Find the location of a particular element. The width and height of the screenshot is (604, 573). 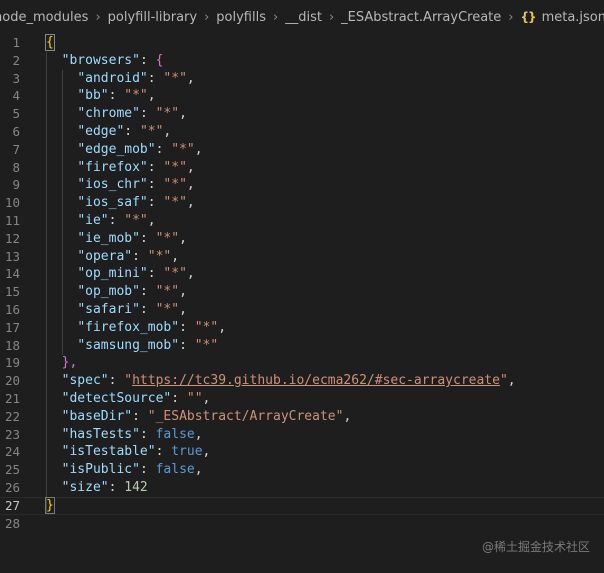

breadcrumb-item-node-modules: node_modules is located at coordinates (44, 17).